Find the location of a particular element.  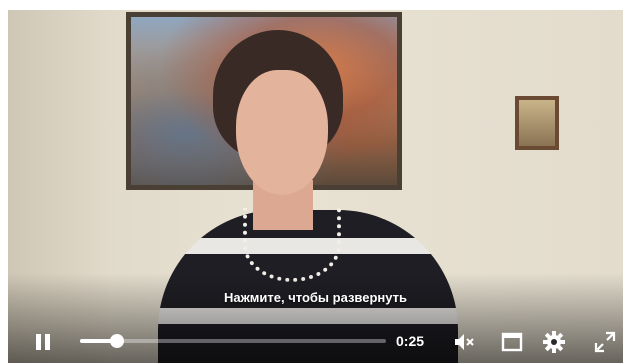

progress-track is located at coordinates (233, 341).